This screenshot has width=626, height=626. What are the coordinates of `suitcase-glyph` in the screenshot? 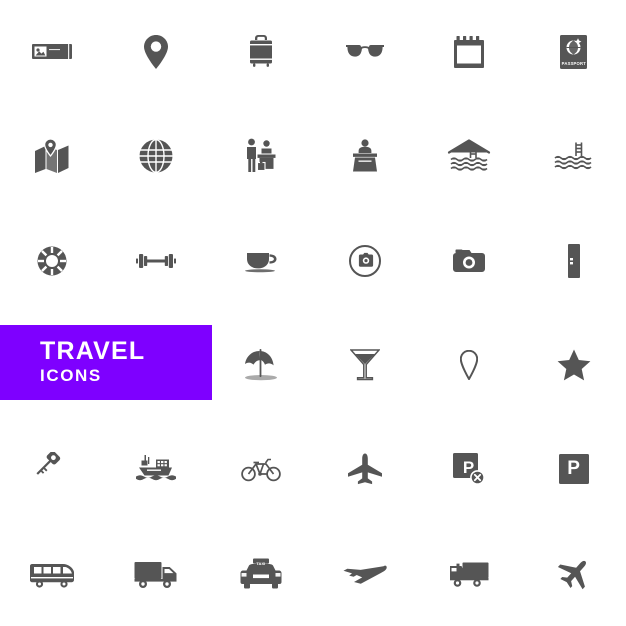 It's located at (260, 51).